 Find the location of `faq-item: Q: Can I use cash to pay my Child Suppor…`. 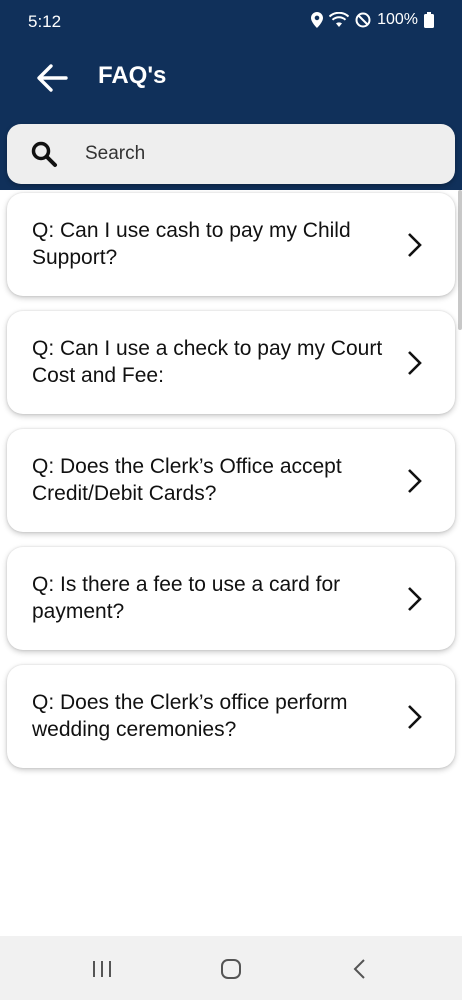

faq-item: Q: Can I use cash to pay my Child Suppor… is located at coordinates (231, 244).